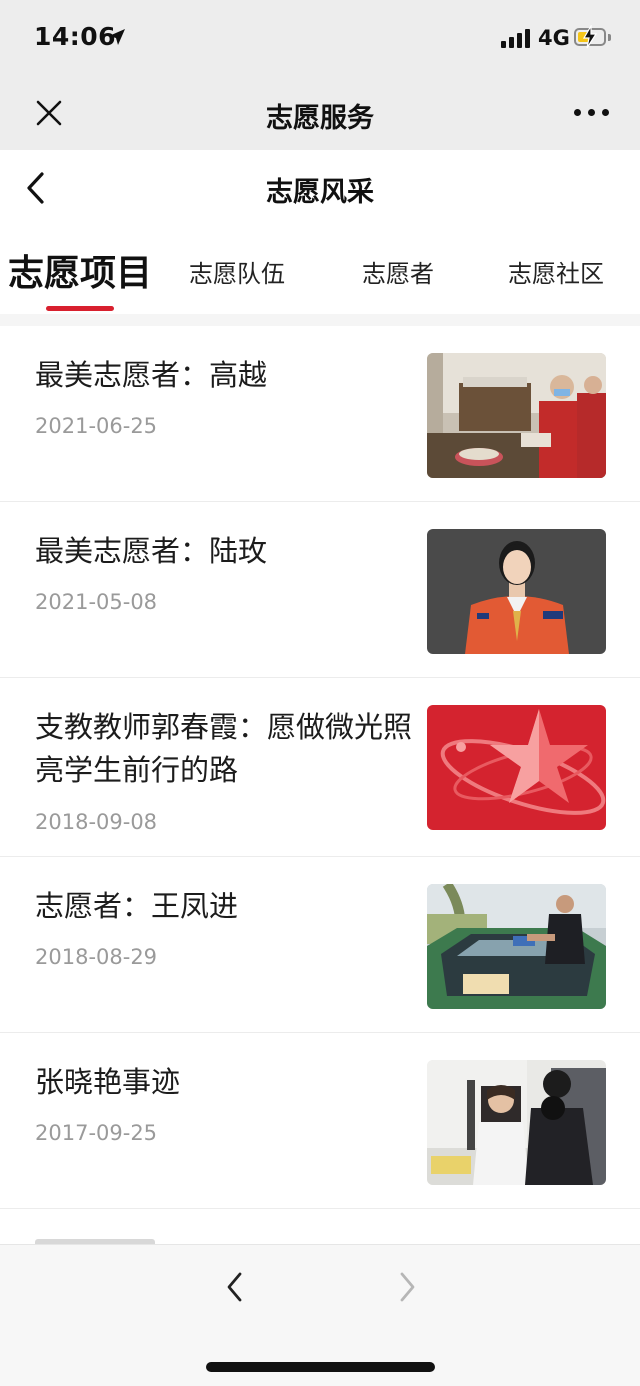  I want to click on tab-volunteer-communities: 志愿社区, so click(556, 271).